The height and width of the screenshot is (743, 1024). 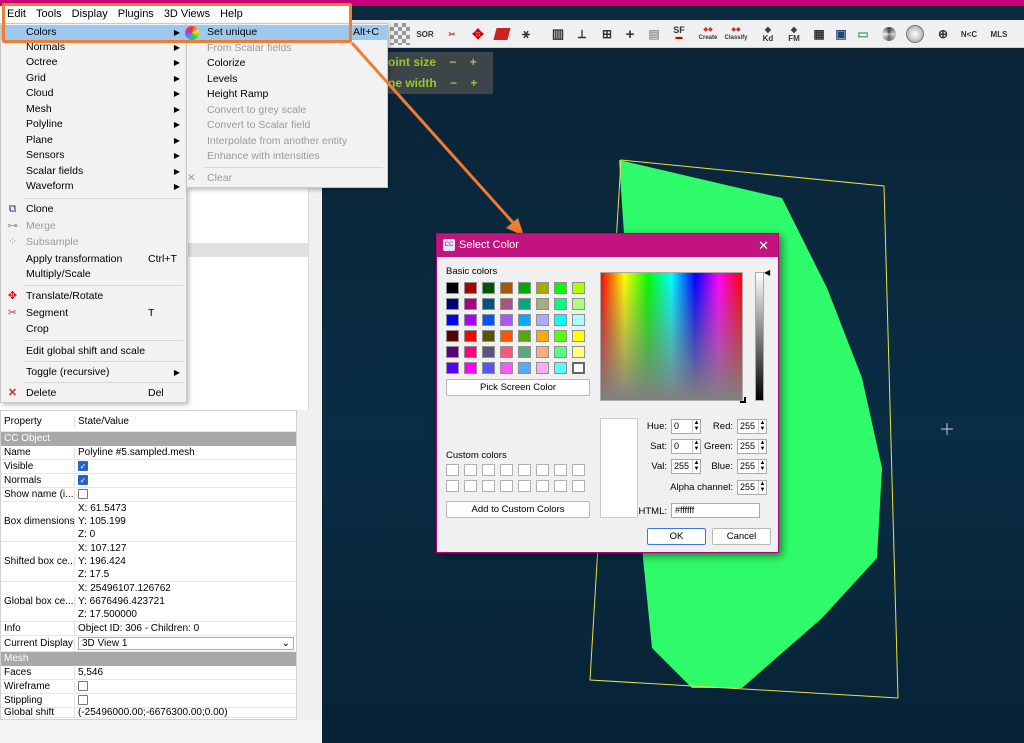 What do you see at coordinates (686, 426) in the screenshot?
I see `hue-spinbox: 0 ▲ ▼` at bounding box center [686, 426].